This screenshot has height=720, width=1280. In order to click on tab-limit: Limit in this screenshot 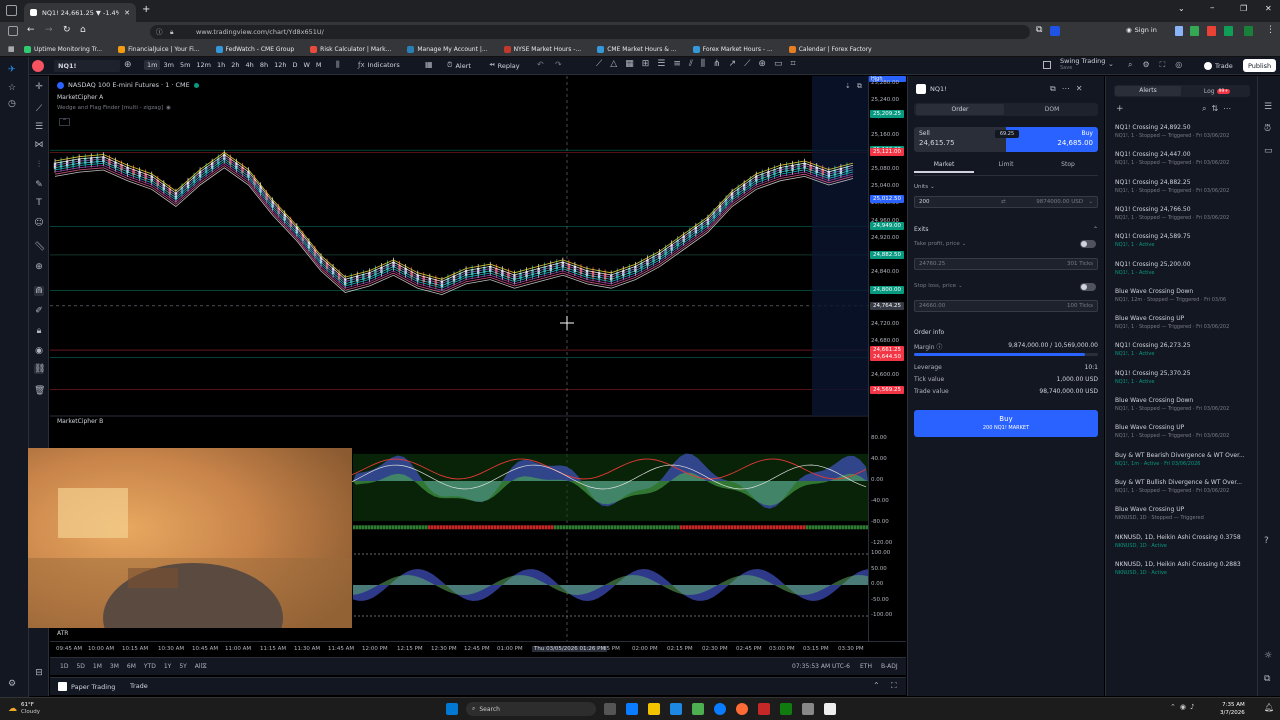, I will do `click(1006, 164)`.